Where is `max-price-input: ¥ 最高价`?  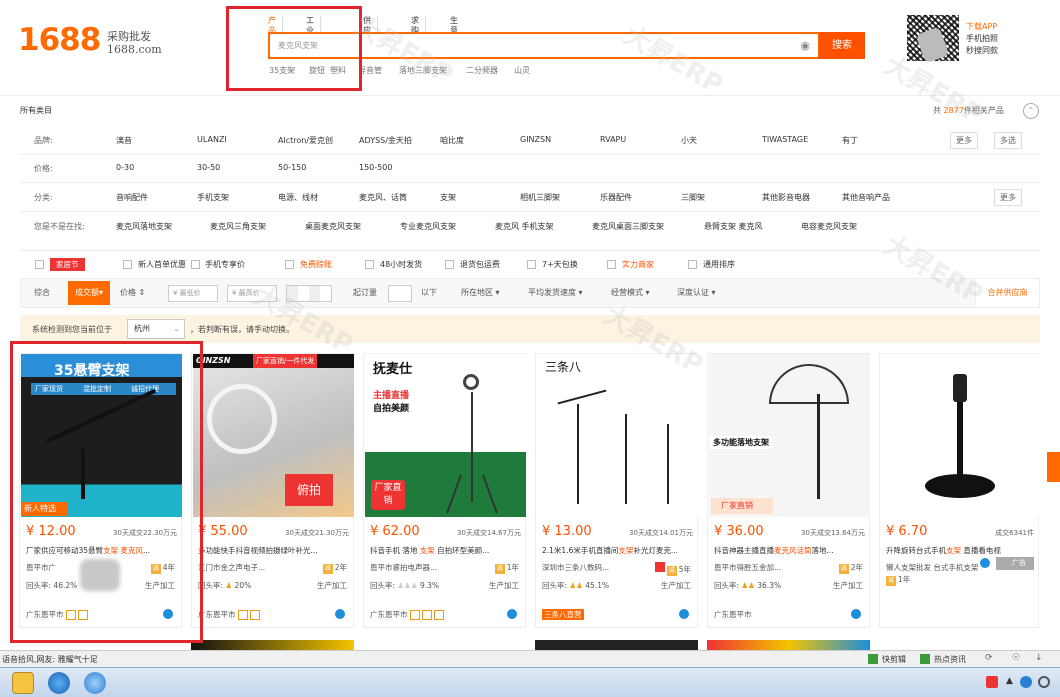 max-price-input: ¥ 最高价 is located at coordinates (252, 293).